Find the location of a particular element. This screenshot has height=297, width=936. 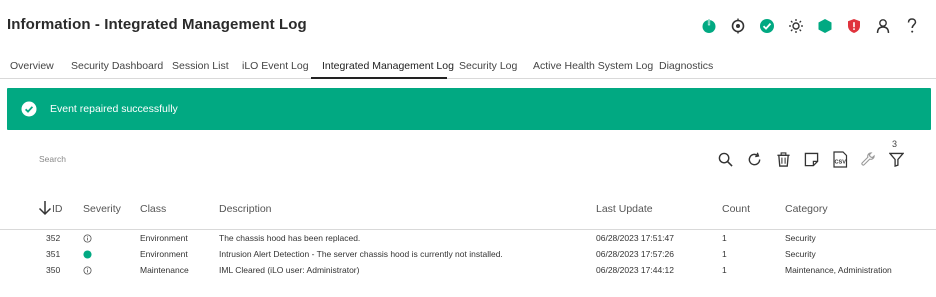

cell-description: The chassis hood has been replaced. is located at coordinates (290, 238).